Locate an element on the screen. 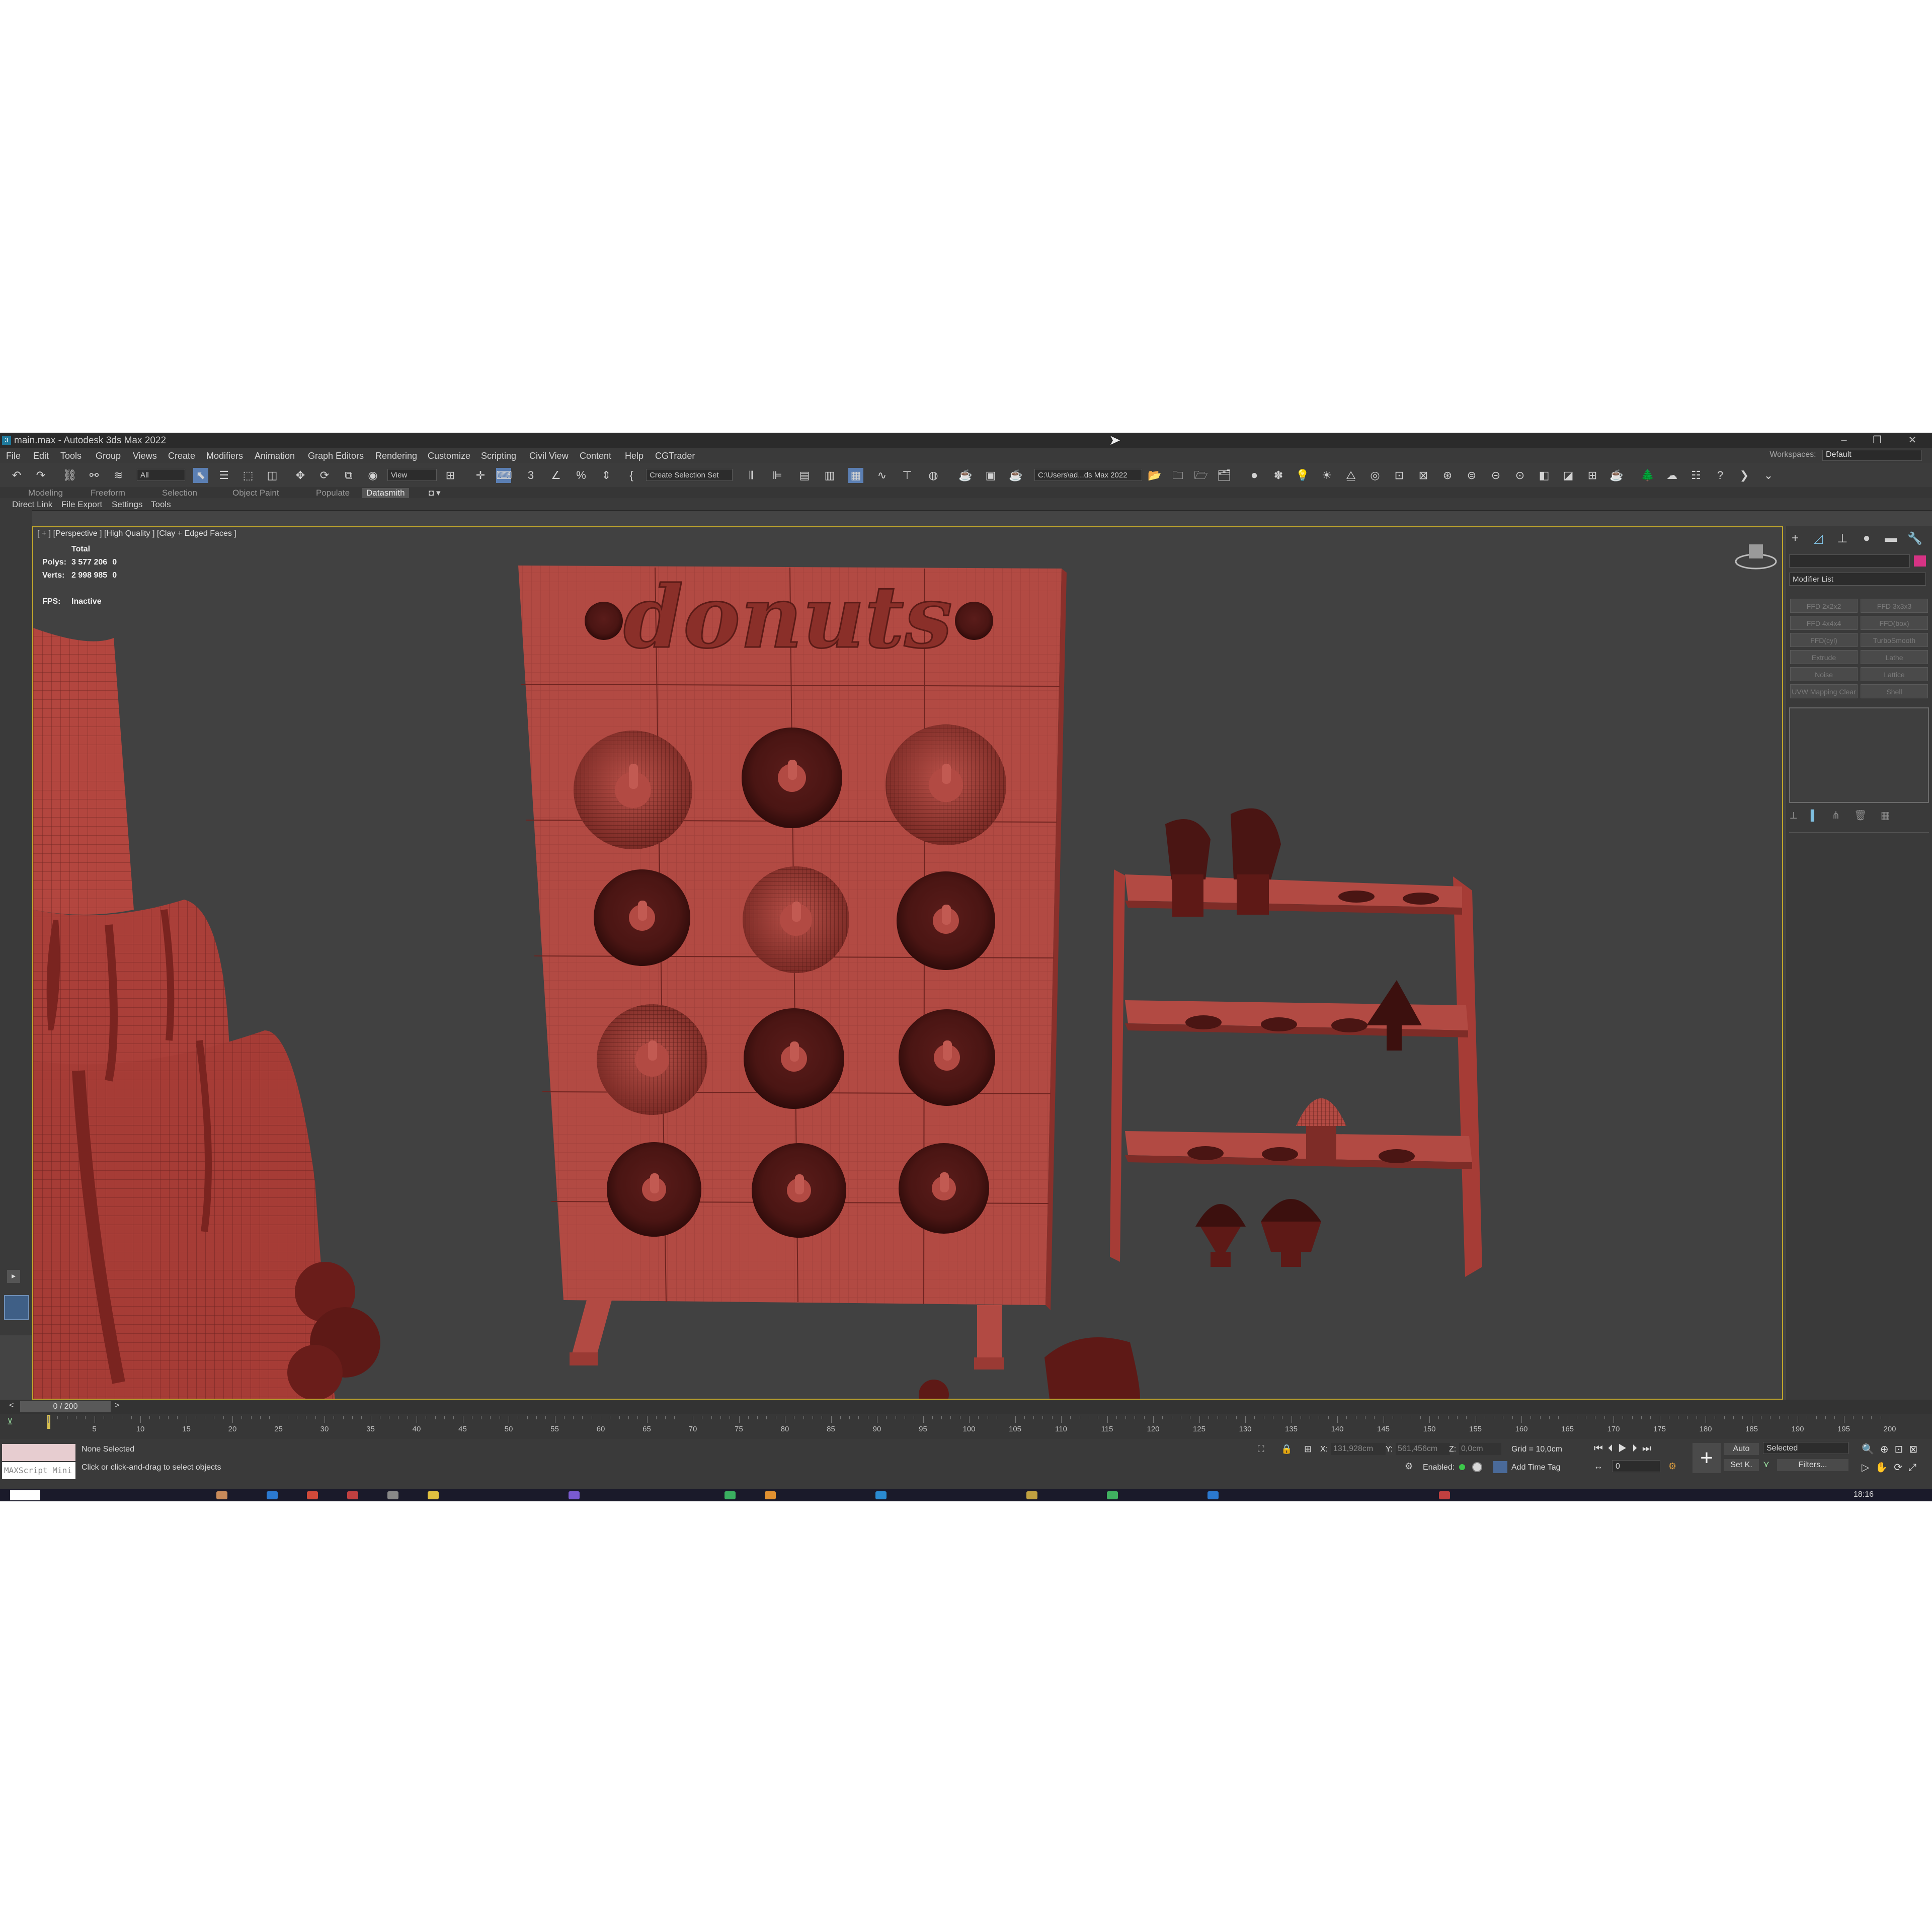 This screenshot has height=1932, width=1932. menu-group: Group is located at coordinates (108, 456).